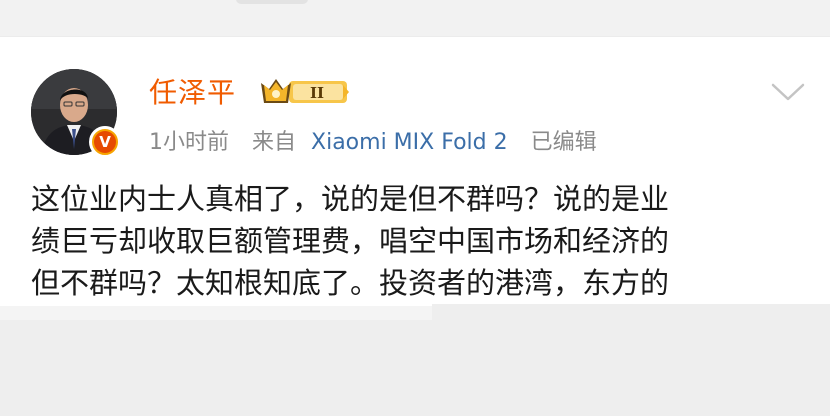 The image size is (830, 416). I want to click on rank-badge-text: II, so click(317, 93).